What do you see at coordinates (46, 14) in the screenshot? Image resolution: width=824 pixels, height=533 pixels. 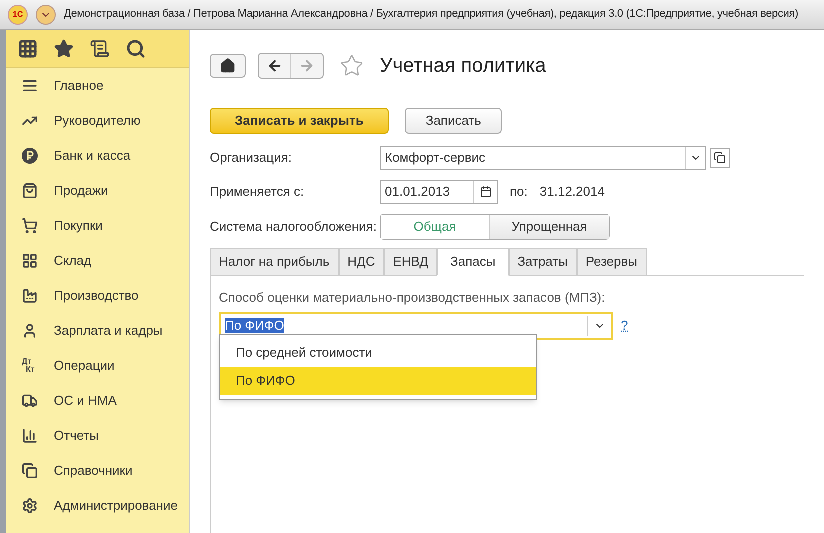 I see `menu-button` at bounding box center [46, 14].